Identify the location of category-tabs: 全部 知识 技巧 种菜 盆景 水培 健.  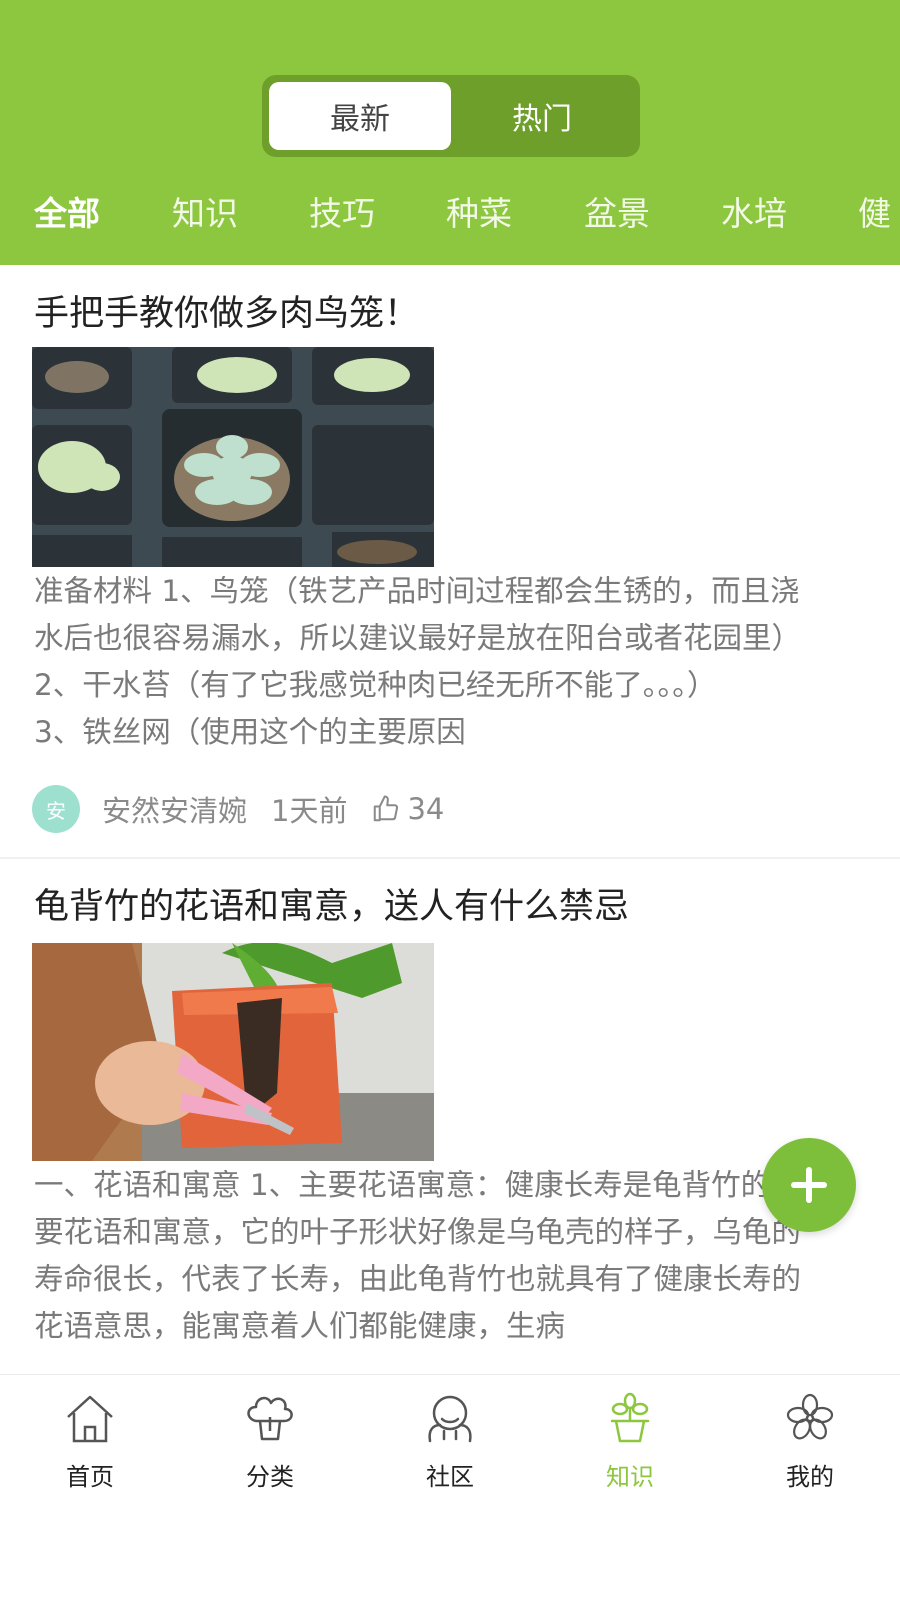
(450, 214).